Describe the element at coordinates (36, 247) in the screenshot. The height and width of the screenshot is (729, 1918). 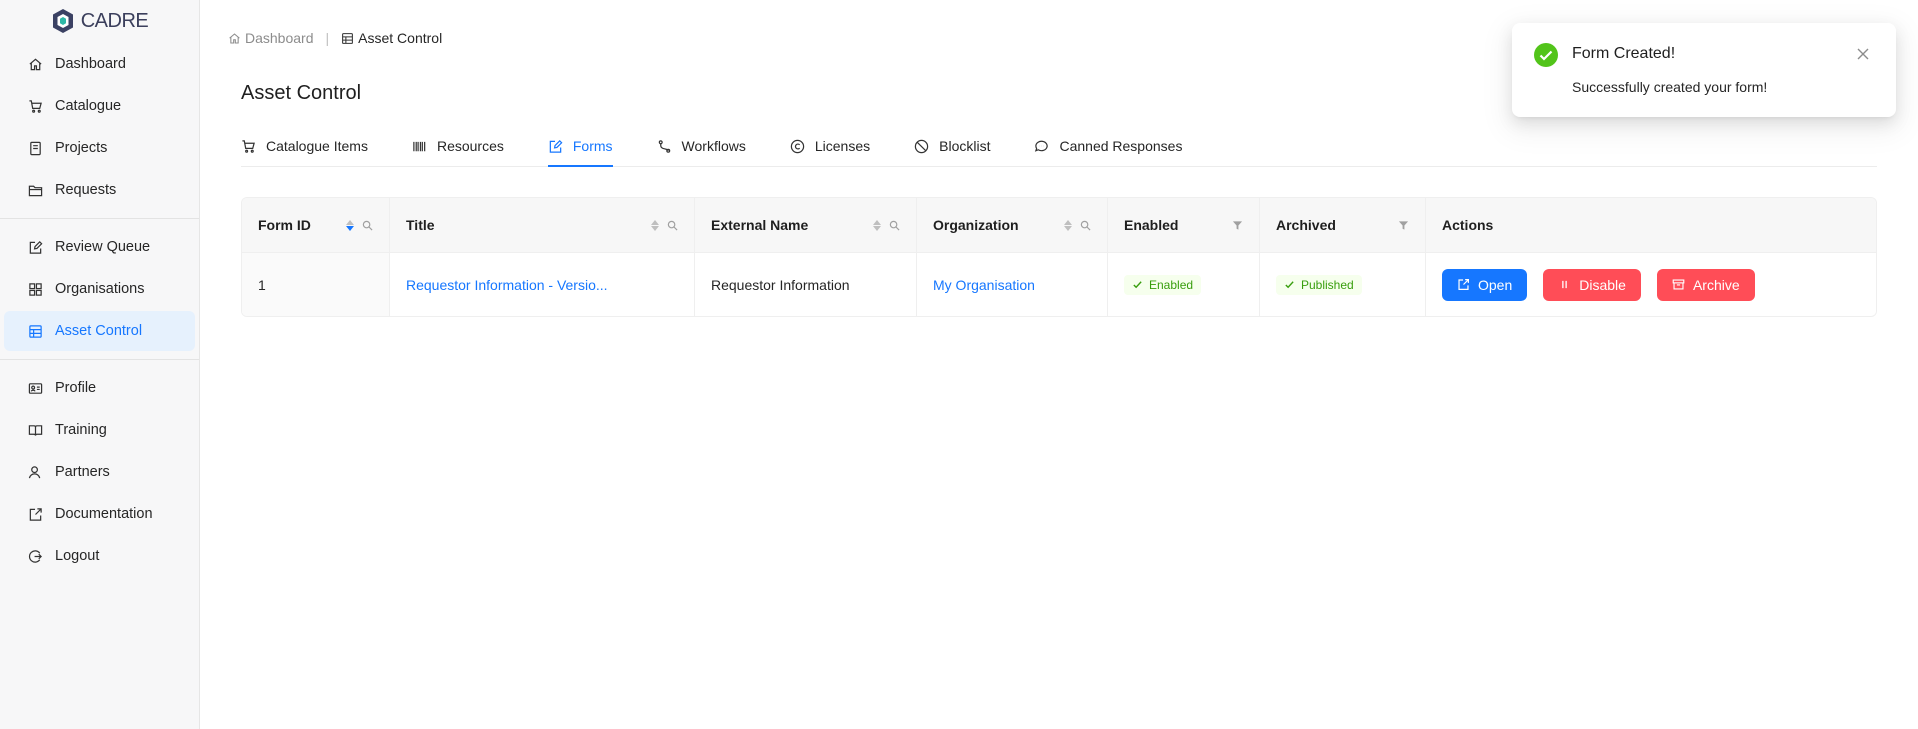
I see `edit-icon` at that location.